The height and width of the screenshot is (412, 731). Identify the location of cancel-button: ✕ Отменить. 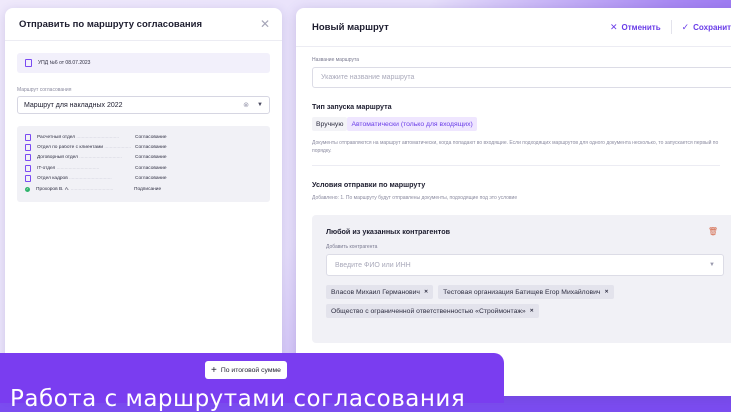
(635, 27).